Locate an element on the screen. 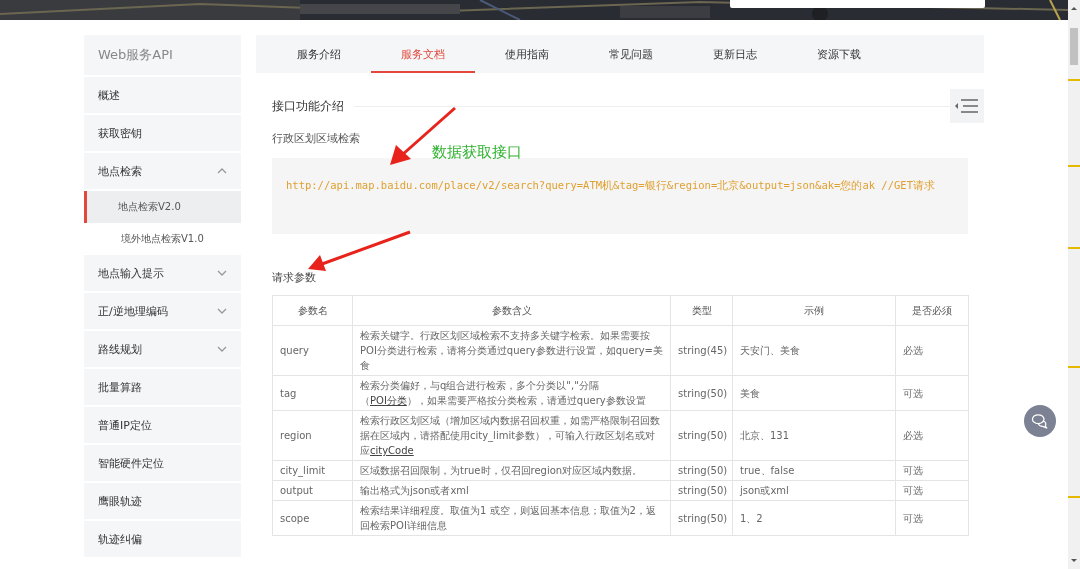  column-header: 是否必须 is located at coordinates (932, 310).